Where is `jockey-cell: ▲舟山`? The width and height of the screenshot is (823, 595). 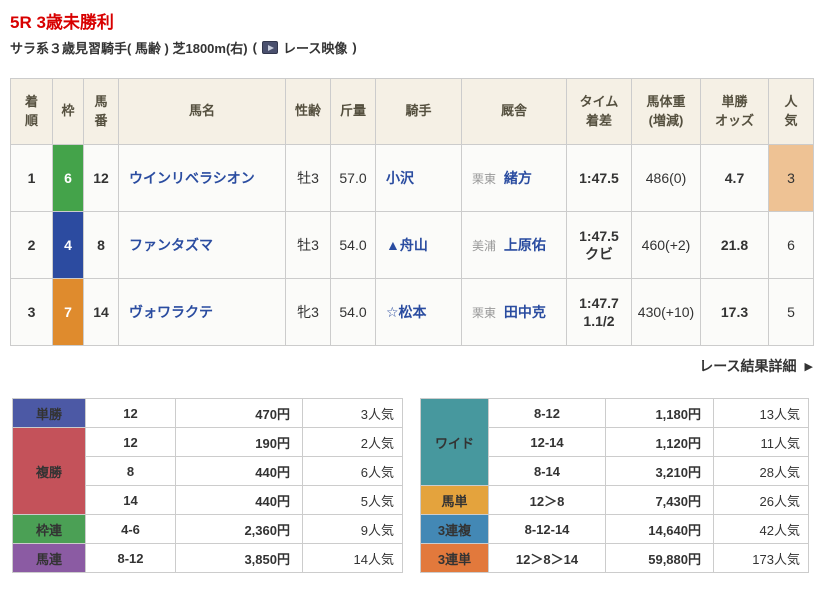 jockey-cell: ▲舟山 is located at coordinates (418, 245).